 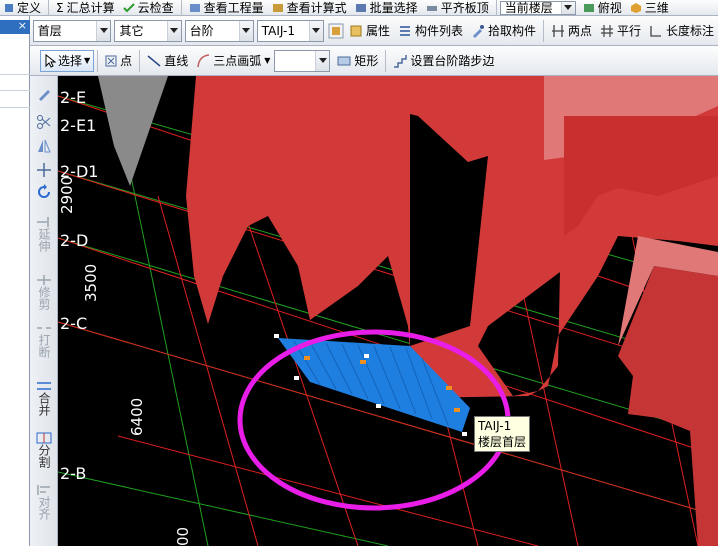 I want to click on close-icon: ×, so click(x=22, y=25).